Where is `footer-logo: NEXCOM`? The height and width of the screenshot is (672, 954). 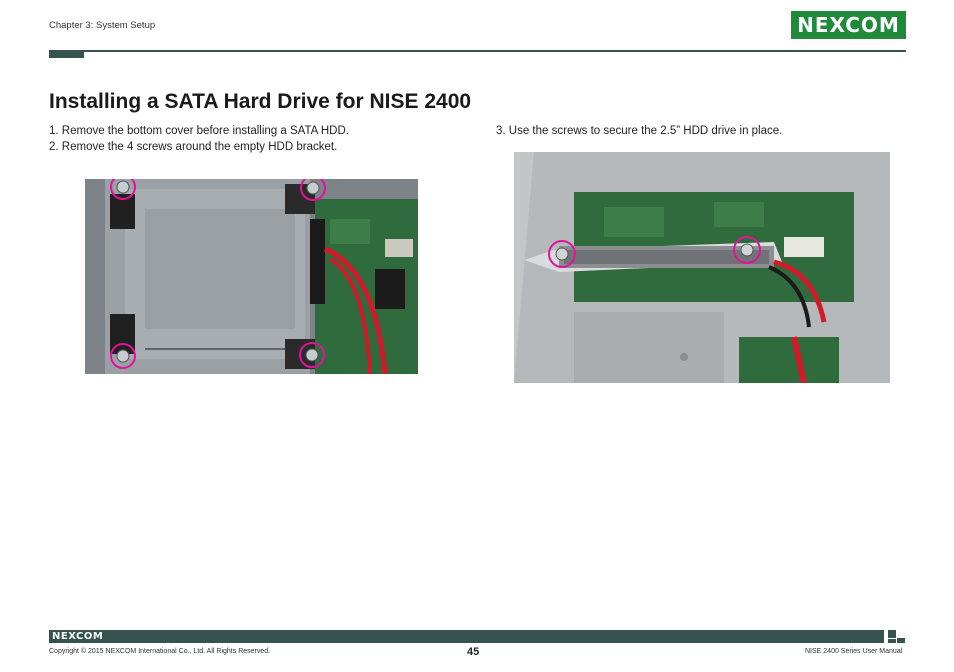 footer-logo: NEXCOM is located at coordinates (78, 636).